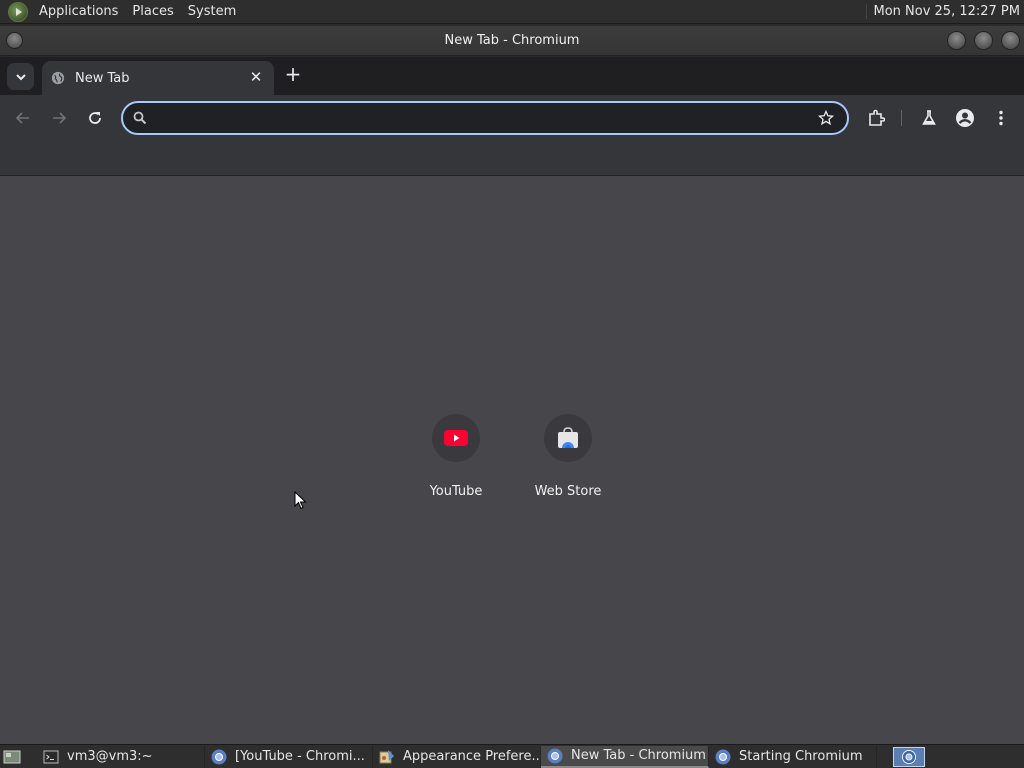 This screenshot has width=1024, height=768. I want to click on task-label: Starting Chromium, so click(801, 756).